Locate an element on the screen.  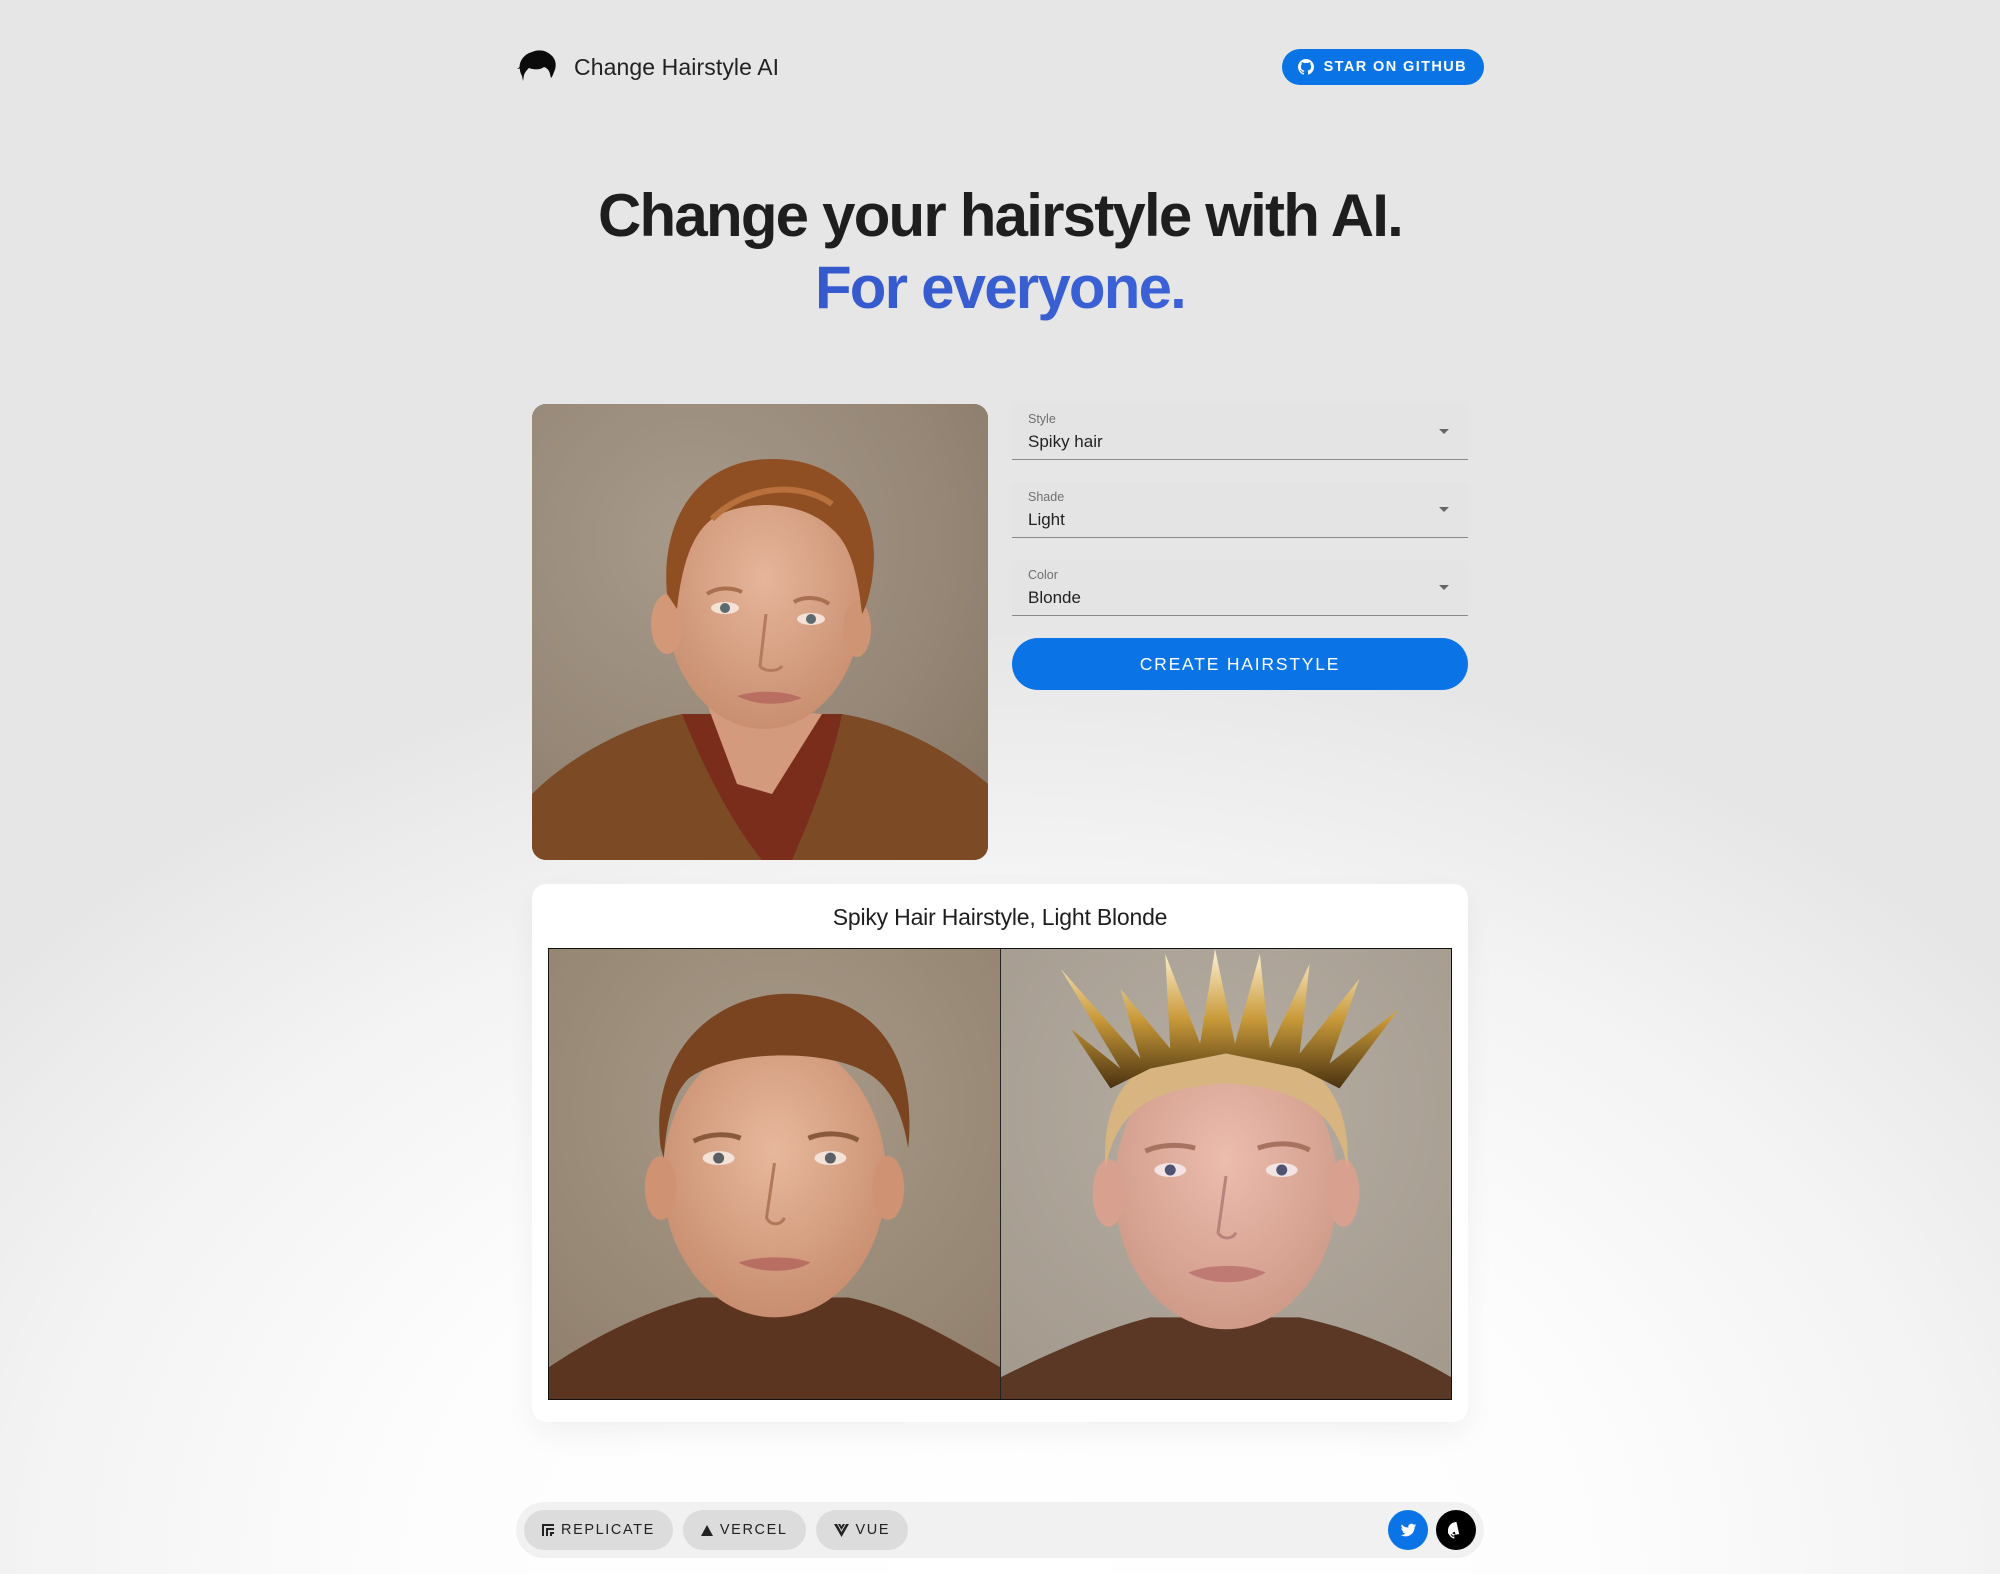
portrait-image is located at coordinates (760, 632).